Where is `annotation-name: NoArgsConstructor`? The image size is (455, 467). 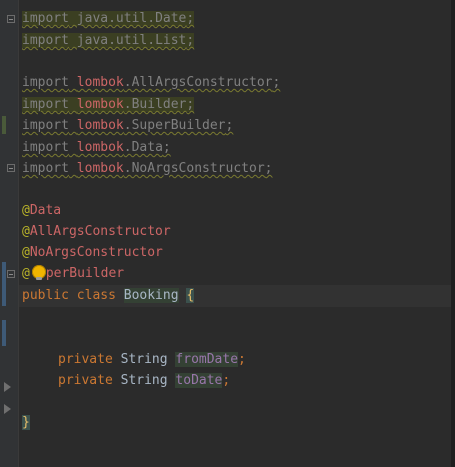
annotation-name: NoArgsConstructor is located at coordinates (96, 252).